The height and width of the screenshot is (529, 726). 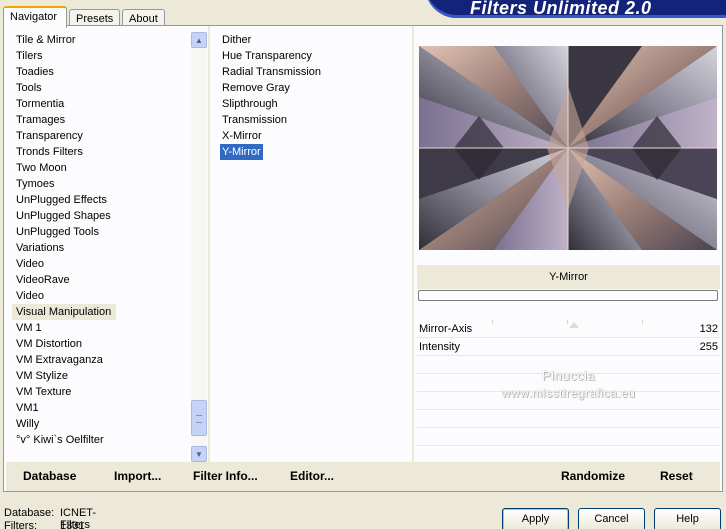 I want to click on filter-item: Dither, so click(x=236, y=40).